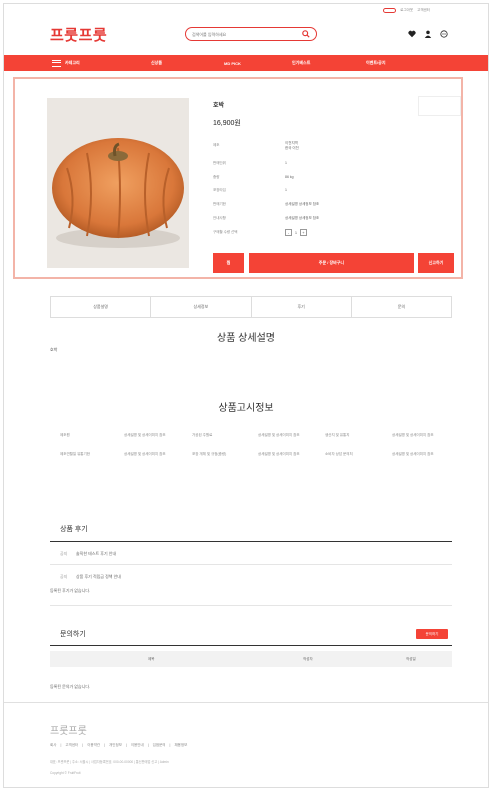  What do you see at coordinates (71, 745) in the screenshot?
I see `footer-link: 고객센터` at bounding box center [71, 745].